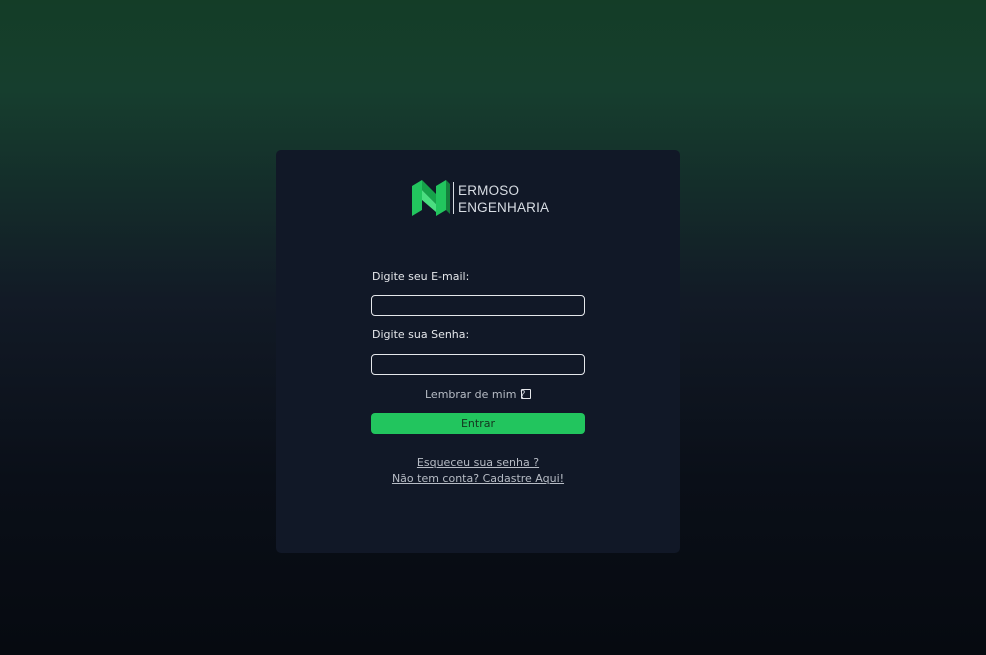 This screenshot has height=655, width=986. What do you see at coordinates (478, 305) in the screenshot?
I see `email-field` at bounding box center [478, 305].